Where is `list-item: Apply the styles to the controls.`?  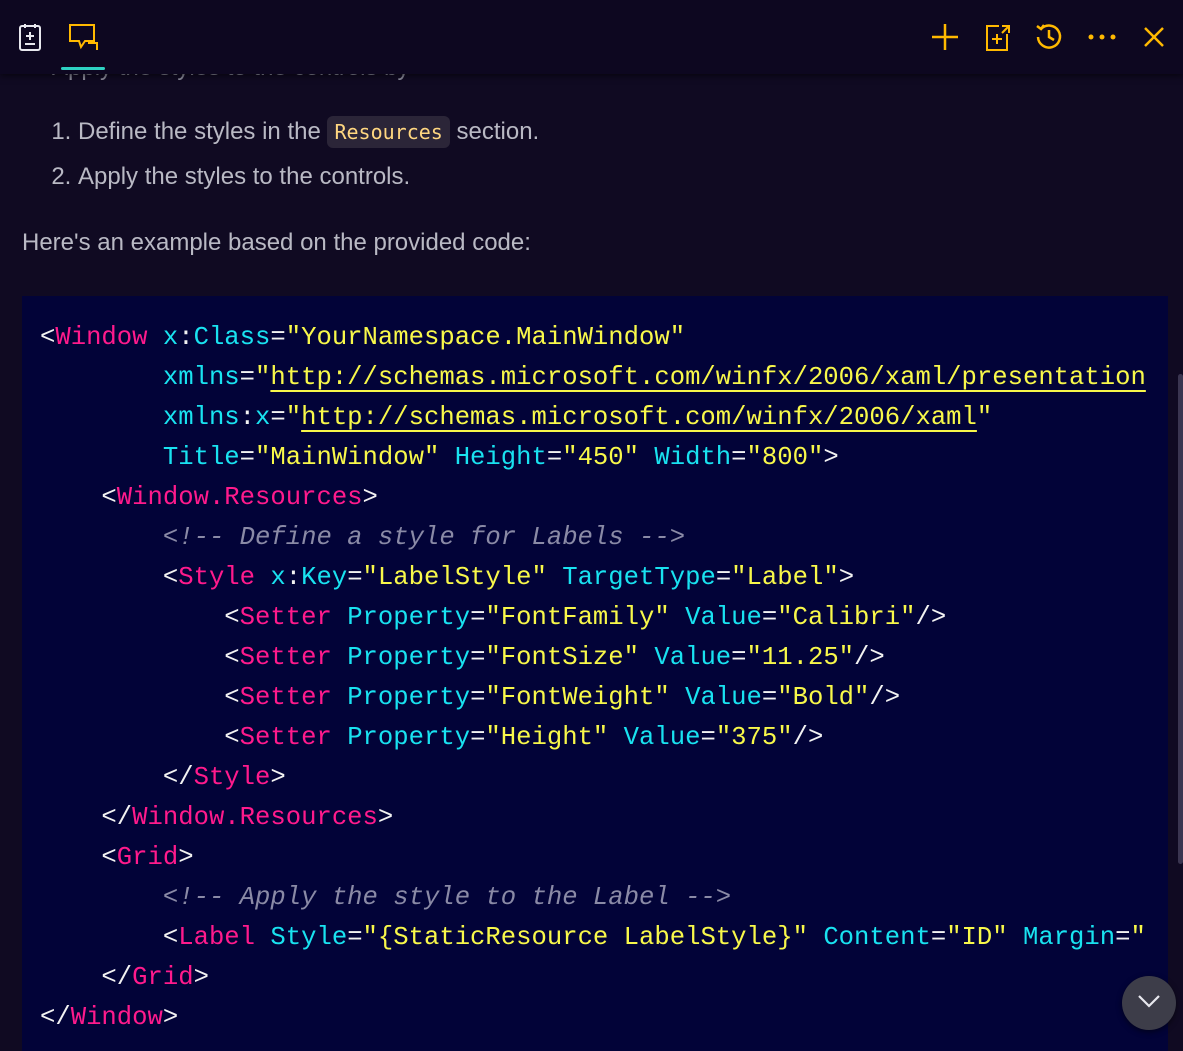 list-item: Apply the styles to the controls. is located at coordinates (308, 179).